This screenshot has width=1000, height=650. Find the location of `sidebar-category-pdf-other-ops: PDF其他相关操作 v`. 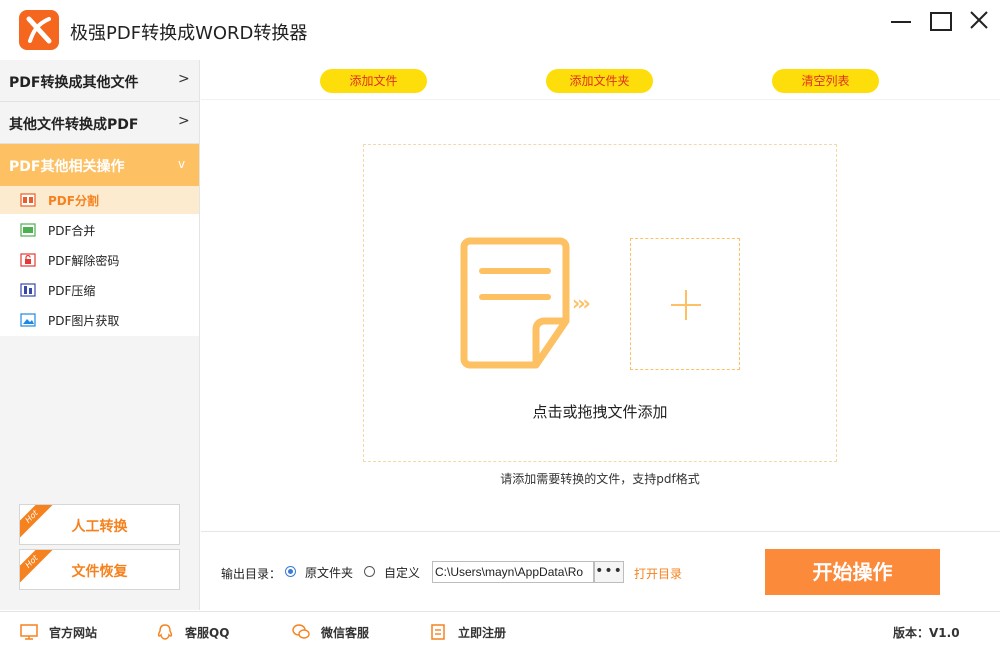

sidebar-category-pdf-other-ops: PDF其他相关操作 v is located at coordinates (99, 165).